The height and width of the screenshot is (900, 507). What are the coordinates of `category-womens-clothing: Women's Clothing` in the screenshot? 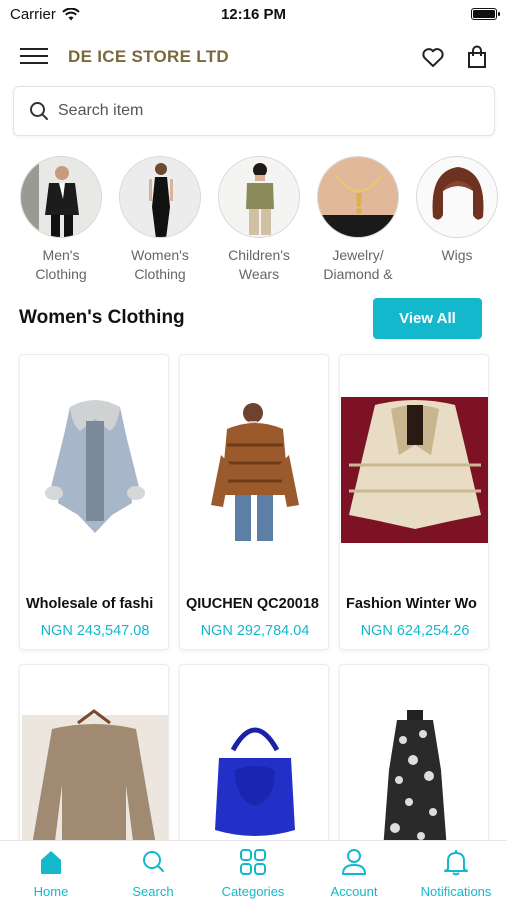 It's located at (160, 220).